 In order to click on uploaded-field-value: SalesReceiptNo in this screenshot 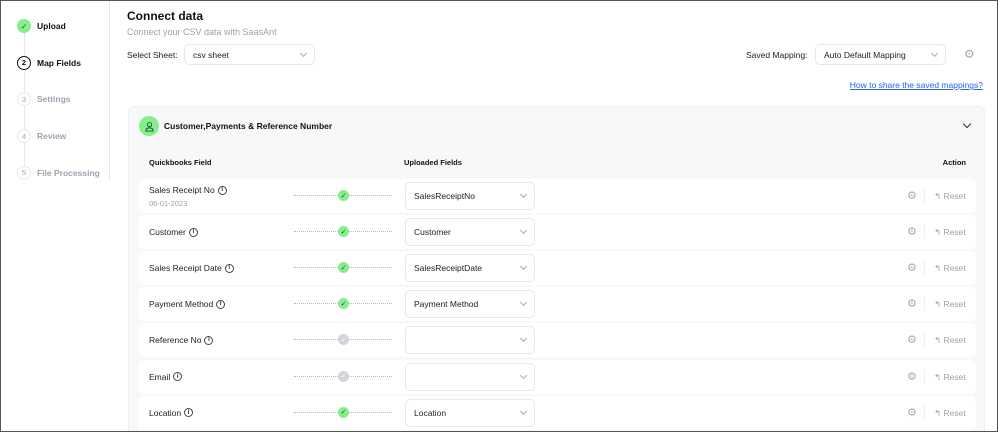, I will do `click(444, 196)`.